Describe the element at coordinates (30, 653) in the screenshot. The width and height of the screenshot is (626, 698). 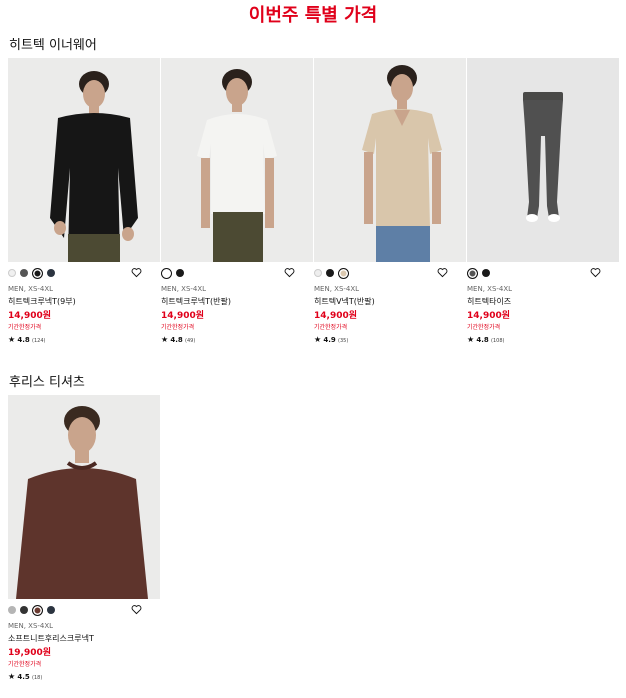
I see `product-price: 19,900원` at that location.